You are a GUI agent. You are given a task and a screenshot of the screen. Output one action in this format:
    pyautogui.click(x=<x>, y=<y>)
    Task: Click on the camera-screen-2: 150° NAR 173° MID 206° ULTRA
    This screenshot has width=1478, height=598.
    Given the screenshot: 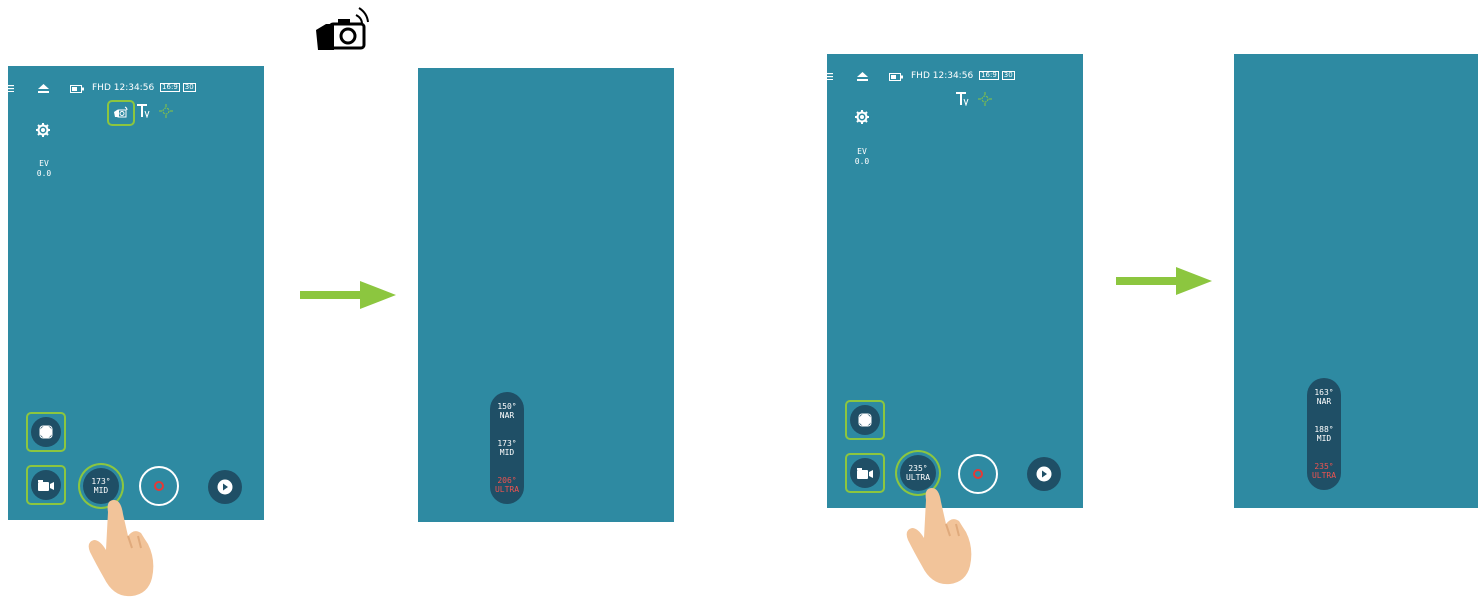 What is the action you would take?
    pyautogui.click(x=546, y=295)
    